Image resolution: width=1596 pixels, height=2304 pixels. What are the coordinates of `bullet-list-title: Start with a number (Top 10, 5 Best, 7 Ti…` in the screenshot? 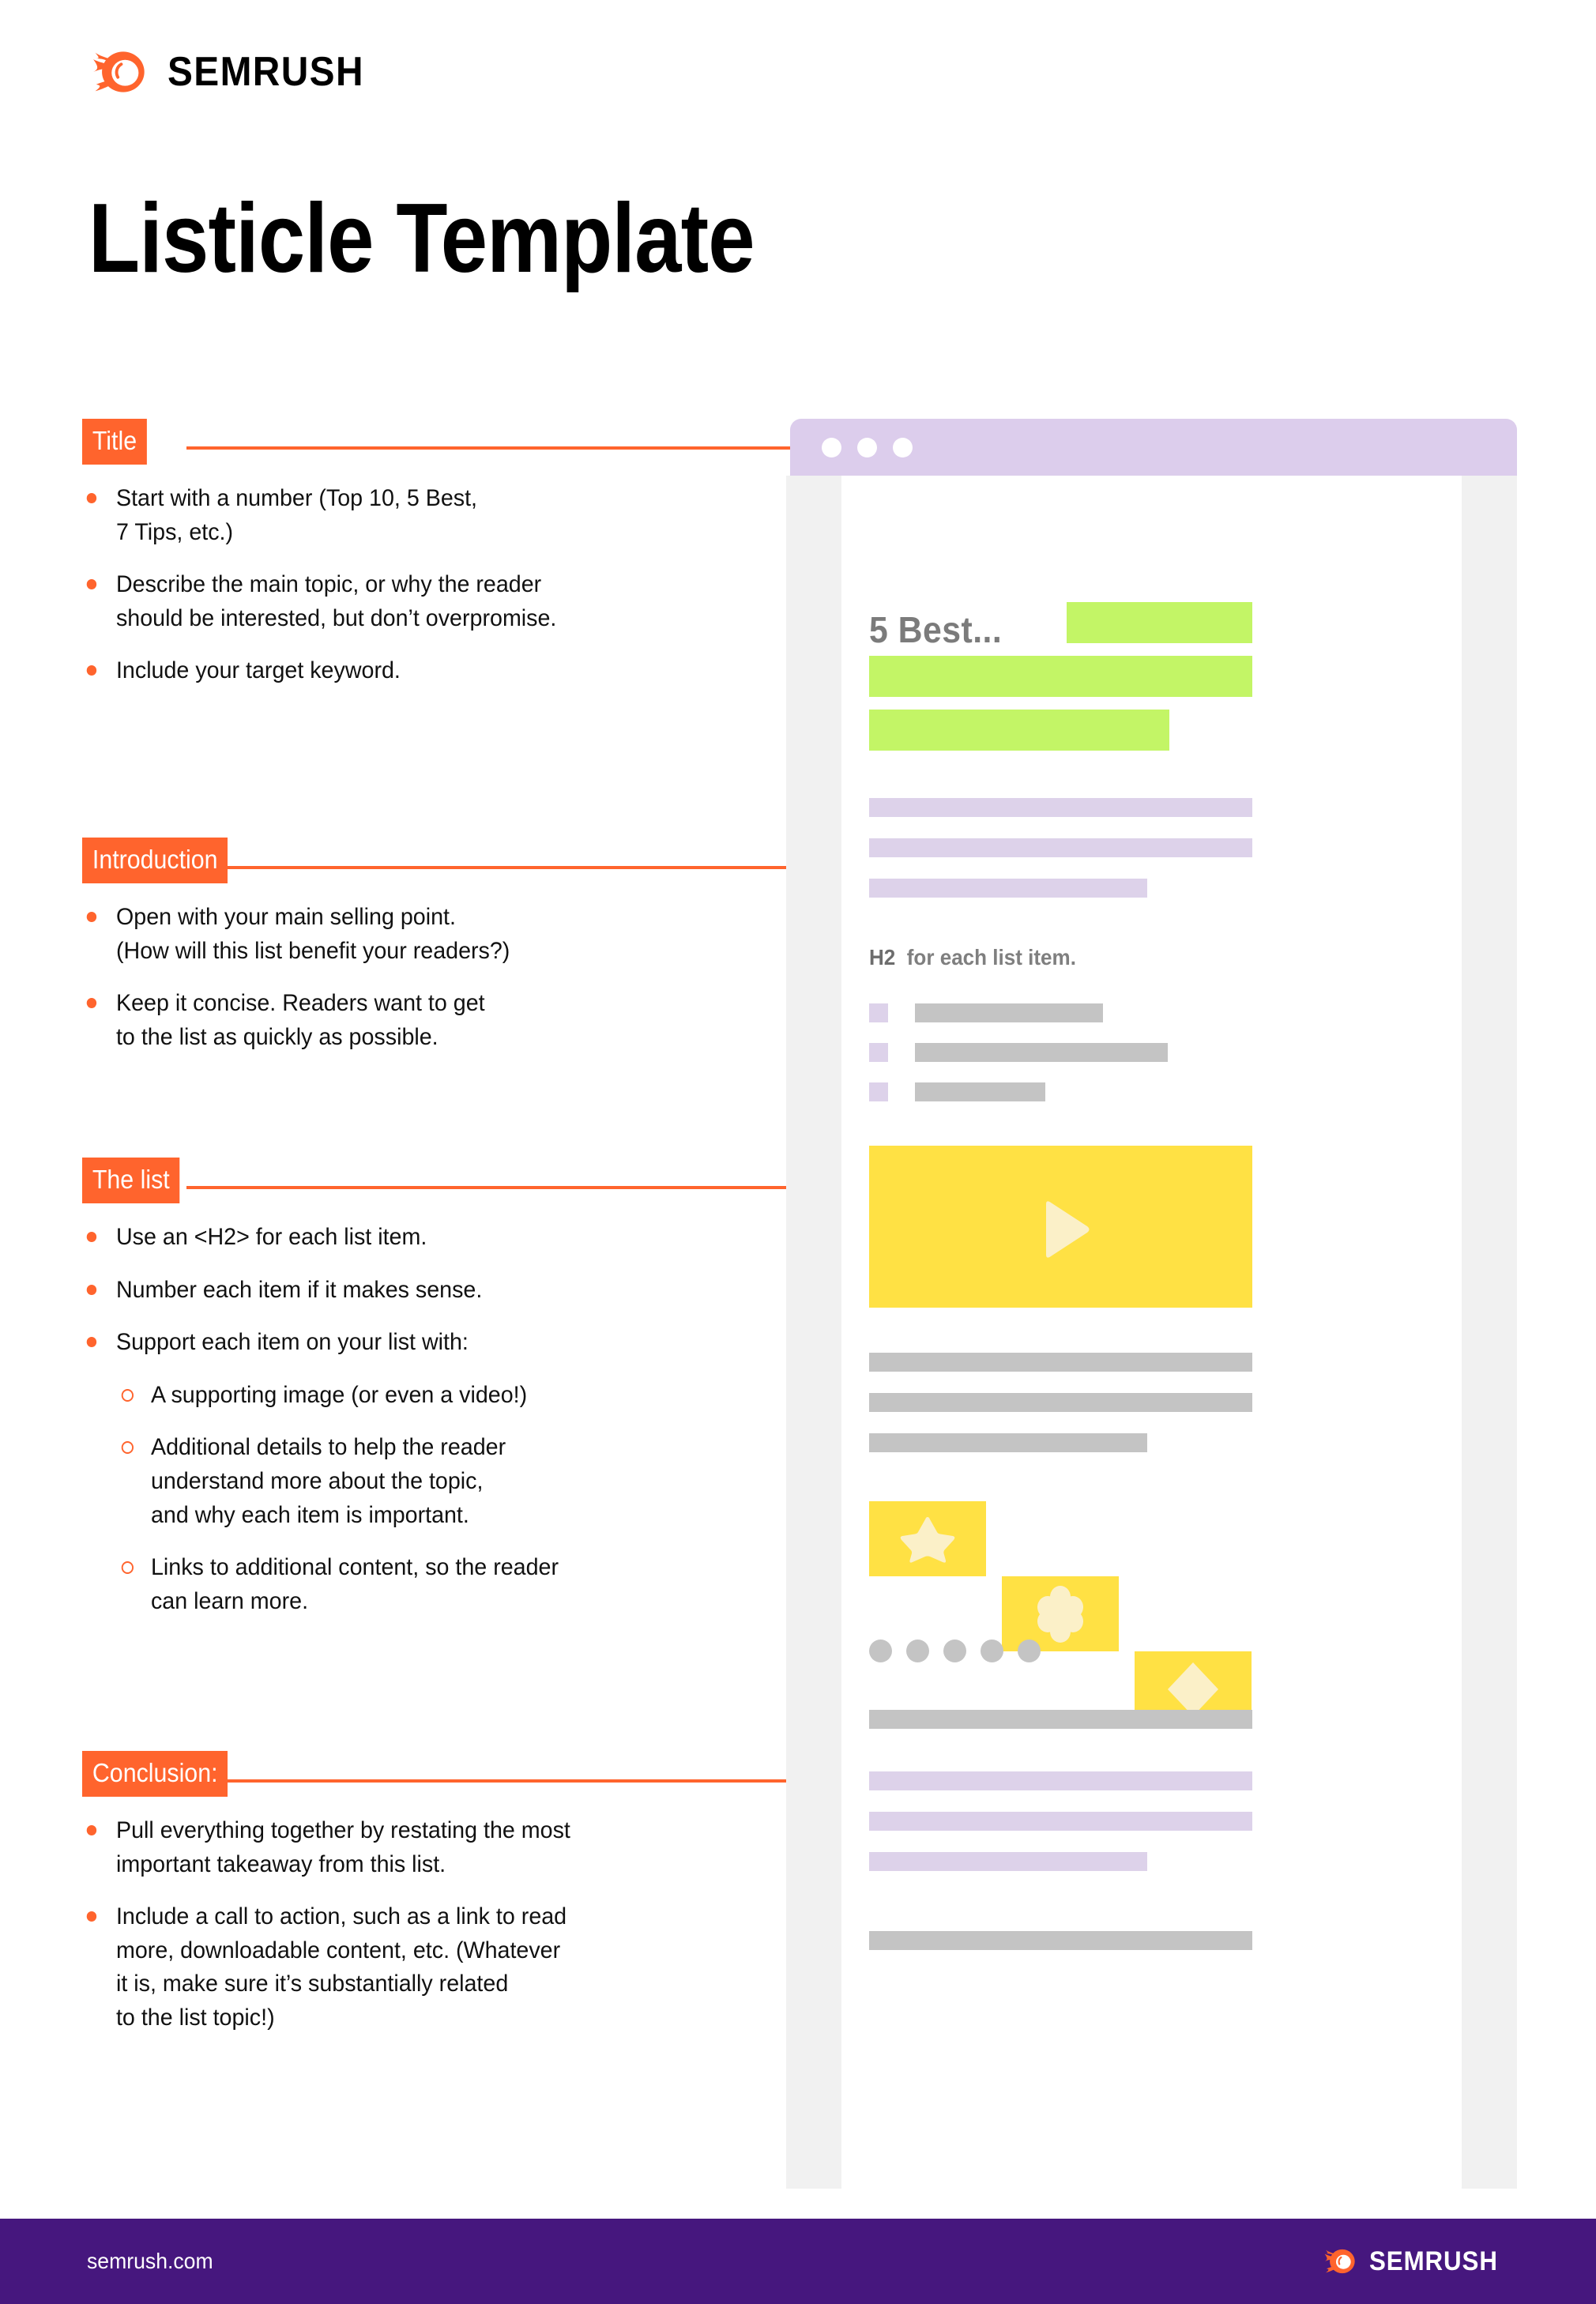 It's located at (418, 585).